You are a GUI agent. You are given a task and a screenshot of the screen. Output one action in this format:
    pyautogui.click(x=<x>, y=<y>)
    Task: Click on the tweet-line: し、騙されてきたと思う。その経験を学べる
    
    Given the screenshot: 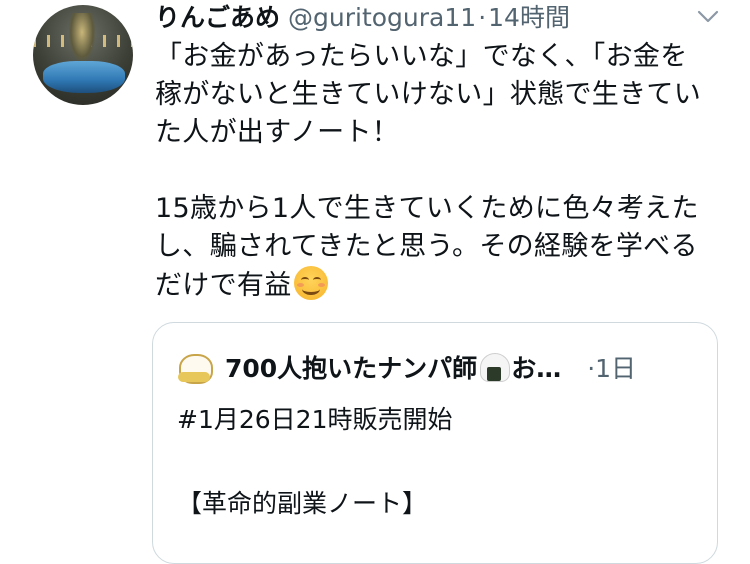 What is the action you would take?
    pyautogui.click(x=426, y=246)
    